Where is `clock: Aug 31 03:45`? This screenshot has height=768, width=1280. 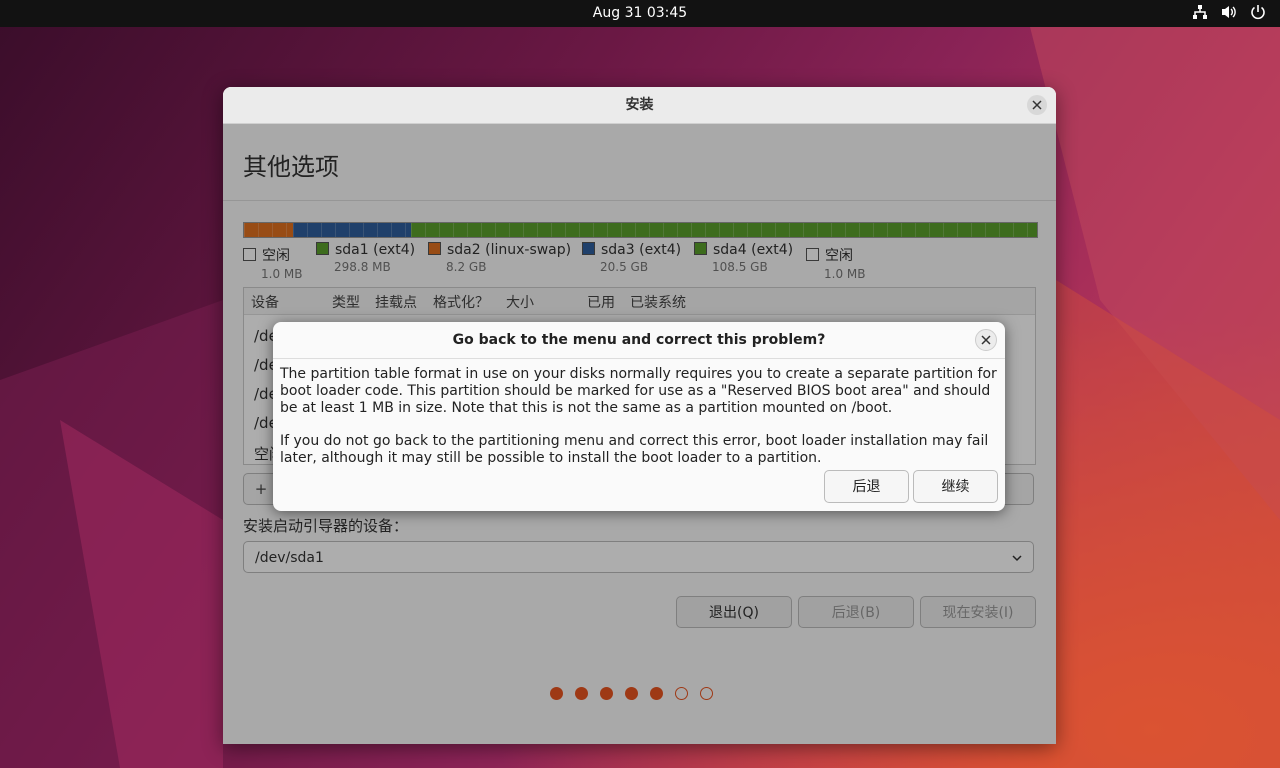 clock: Aug 31 03:45 is located at coordinates (640, 13).